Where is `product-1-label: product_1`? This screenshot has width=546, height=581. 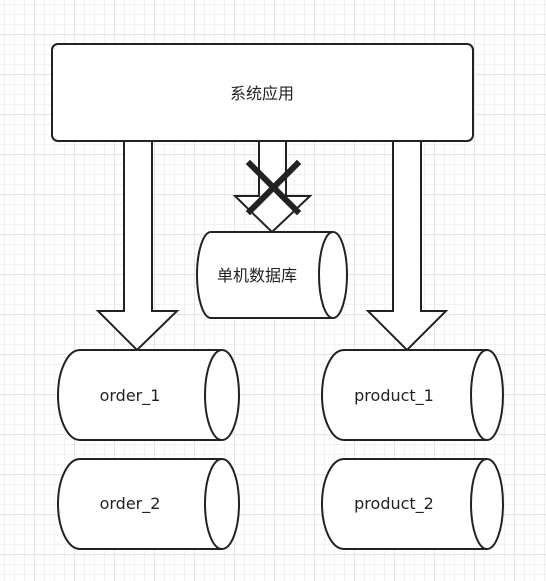 product-1-label: product_1 is located at coordinates (394, 396).